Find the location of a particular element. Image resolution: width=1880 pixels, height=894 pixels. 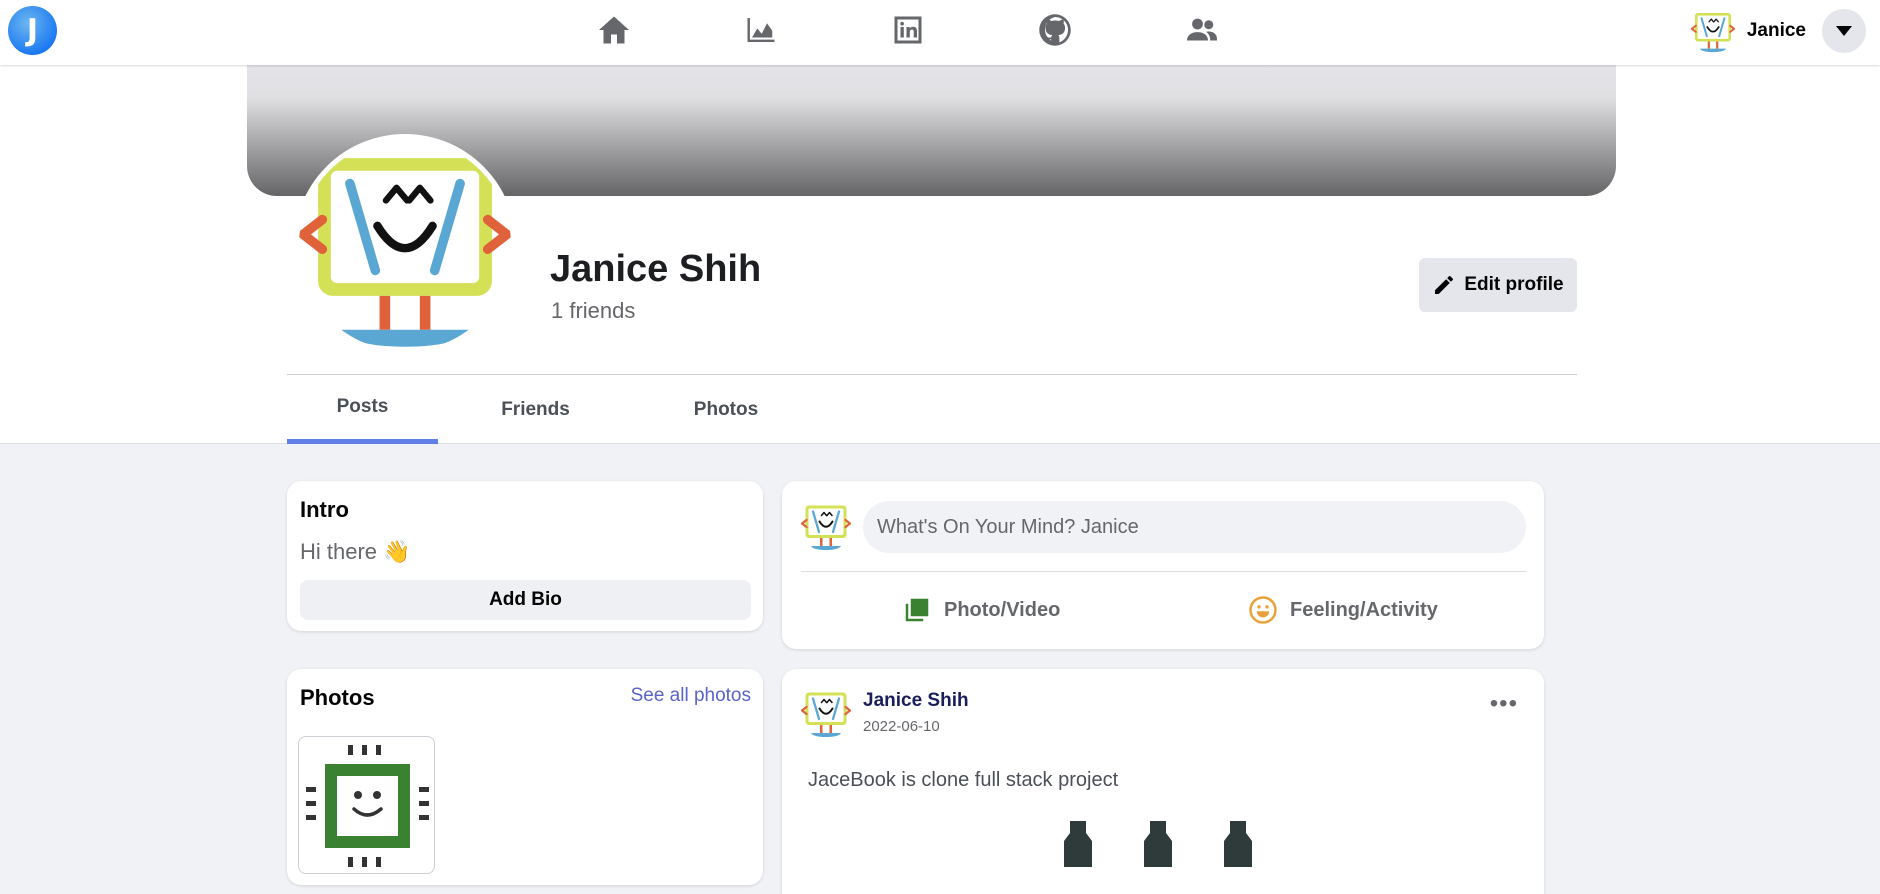

chip-robot-image is located at coordinates (367, 806).